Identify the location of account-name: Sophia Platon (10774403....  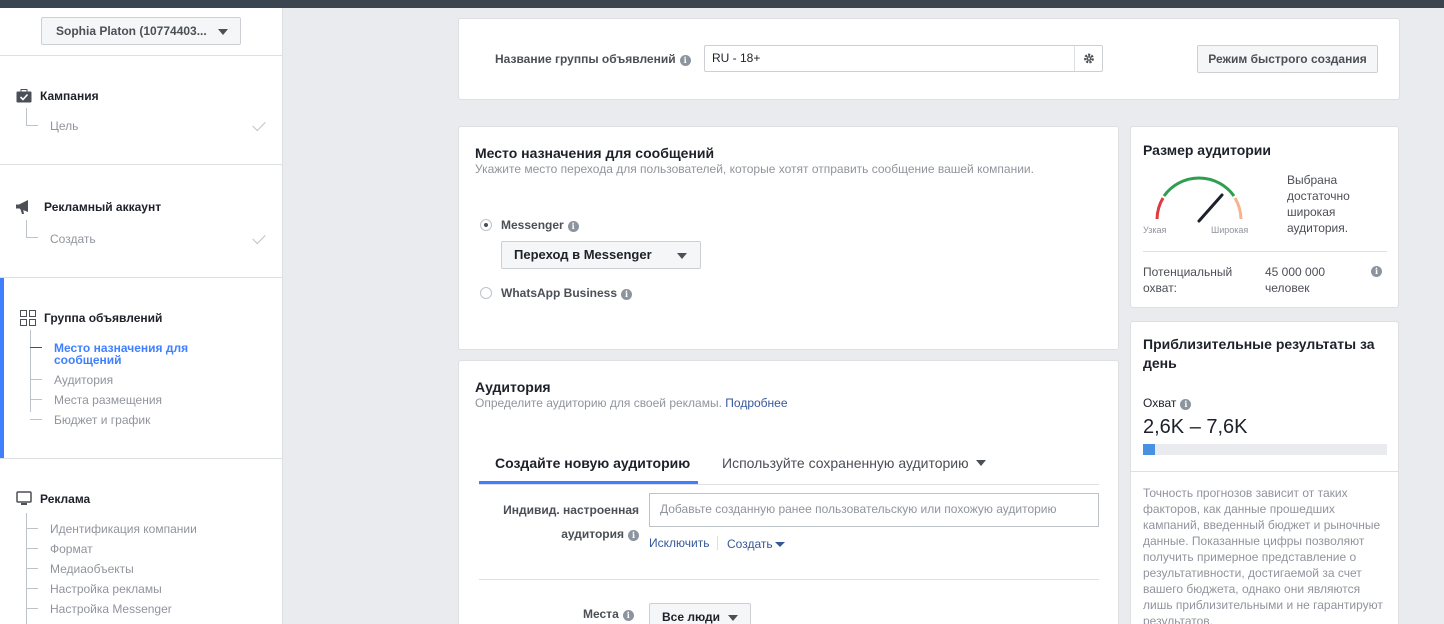
(131, 31).